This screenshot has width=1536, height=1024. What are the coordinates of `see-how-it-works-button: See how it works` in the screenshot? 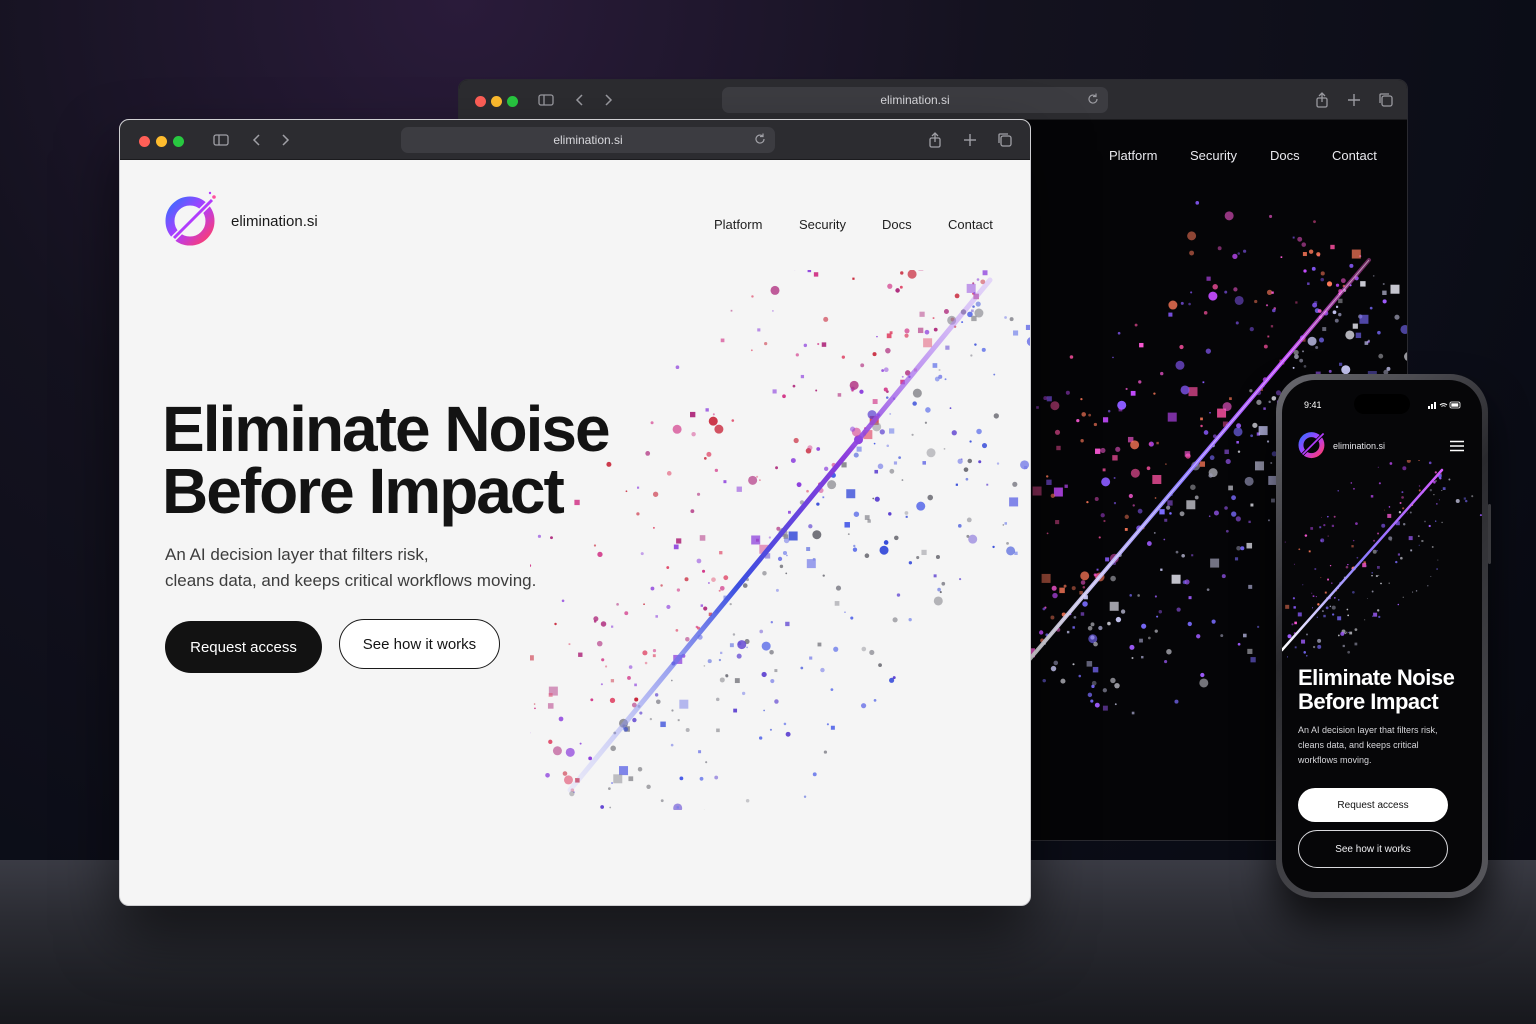 It's located at (419, 644).